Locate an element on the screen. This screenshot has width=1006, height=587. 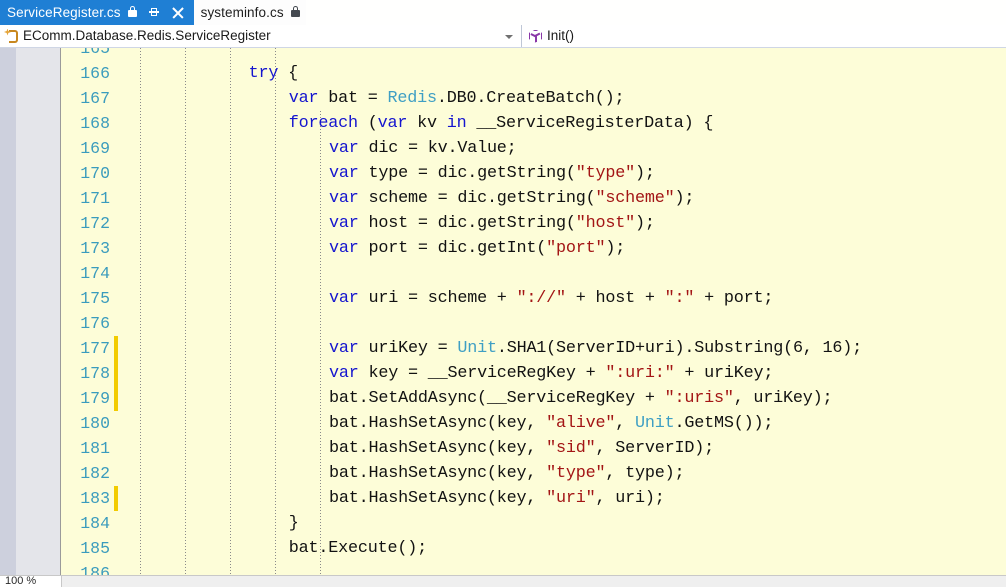
line-number: 173 is located at coordinates (95, 248).